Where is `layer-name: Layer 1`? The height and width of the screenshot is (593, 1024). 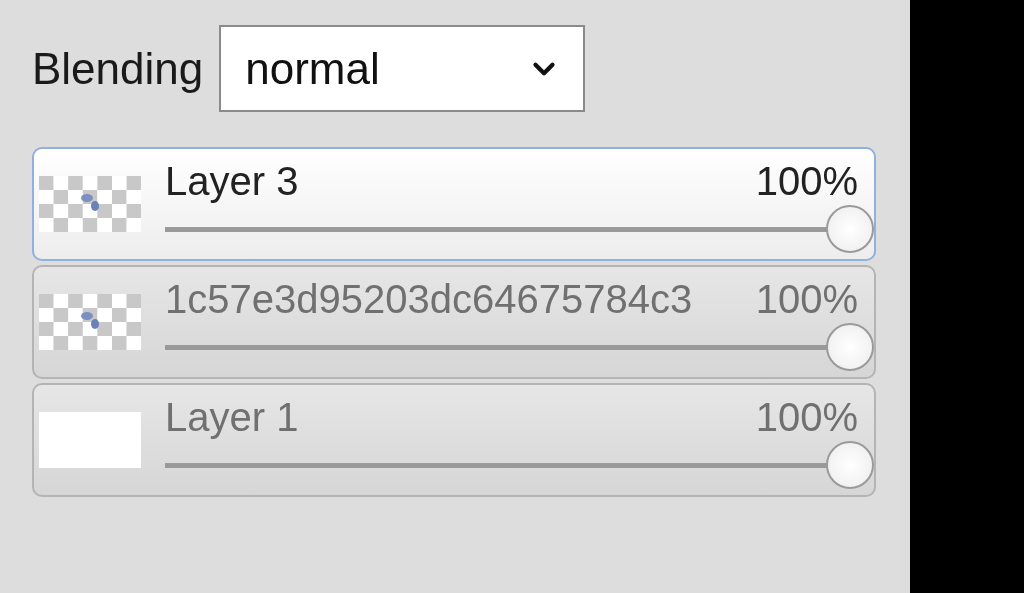 layer-name: Layer 1 is located at coordinates (232, 417).